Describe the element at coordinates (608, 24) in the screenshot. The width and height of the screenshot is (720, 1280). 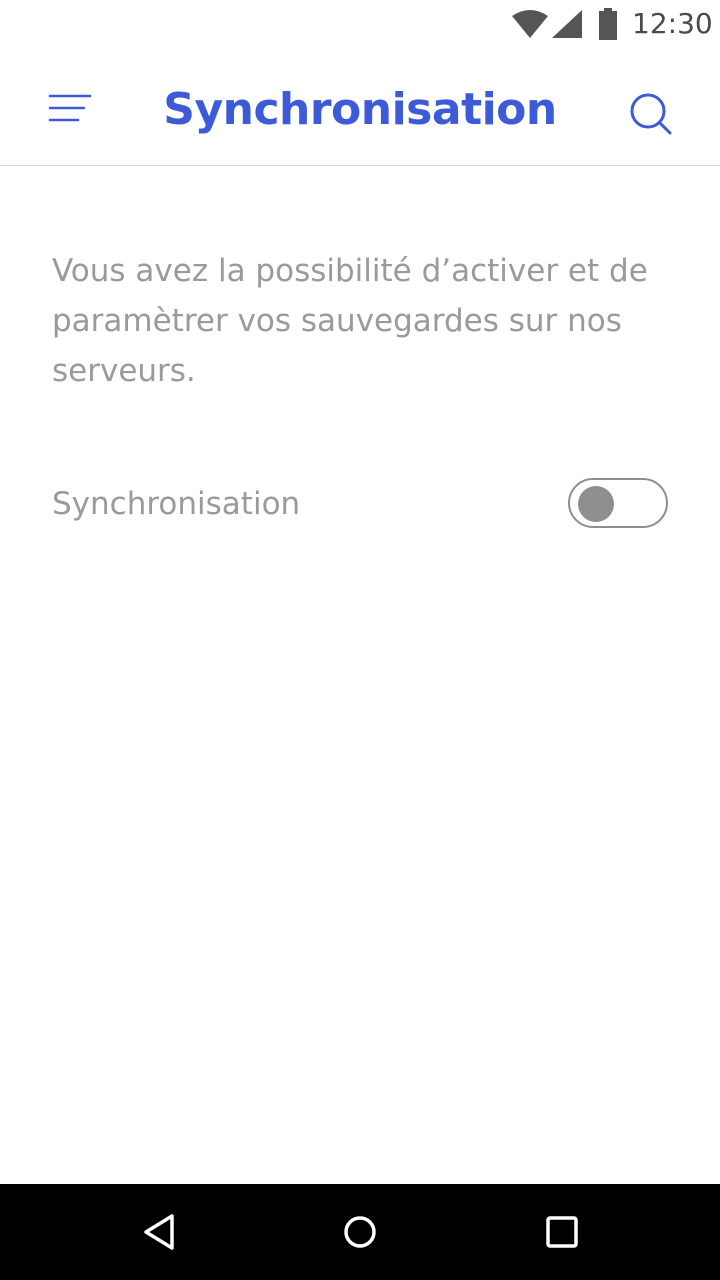
I see `battery-icon` at that location.